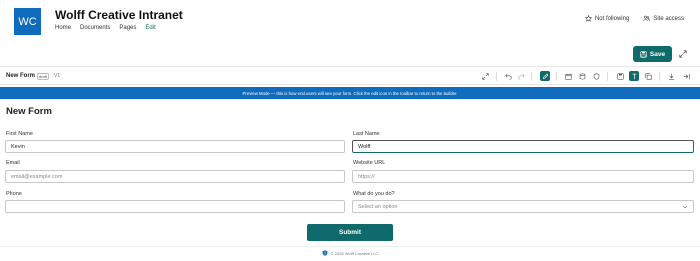 The height and width of the screenshot is (261, 700). Describe the element at coordinates (508, 76) in the screenshot. I see `undo-icon` at that location.